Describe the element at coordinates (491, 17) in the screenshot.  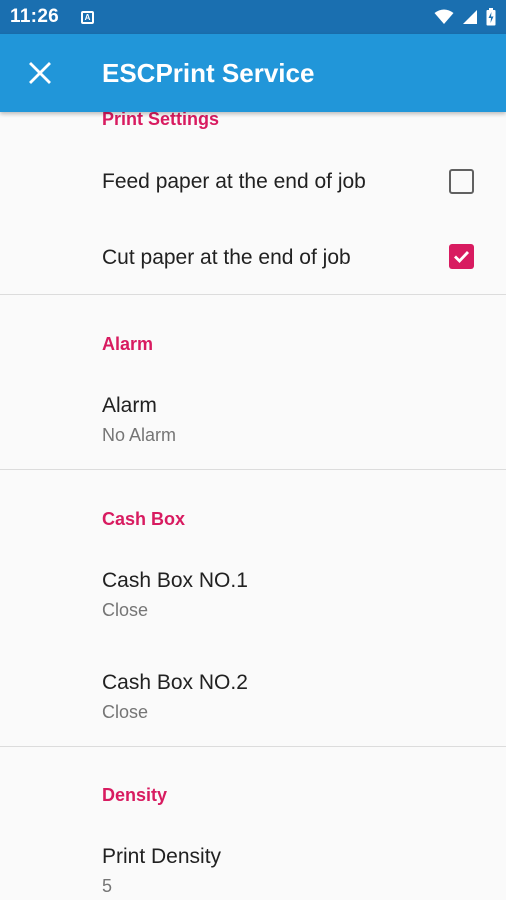
I see `battery-icon` at that location.